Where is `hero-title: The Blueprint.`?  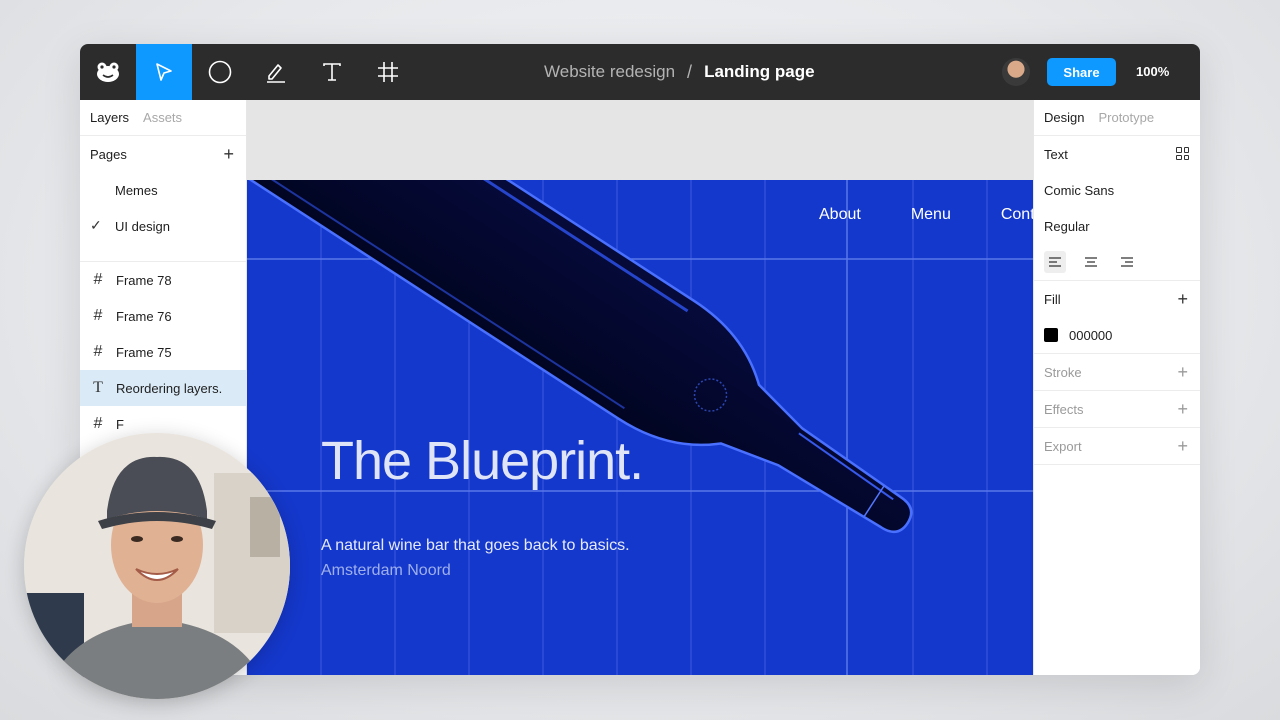 hero-title: The Blueprint. is located at coordinates (482, 461).